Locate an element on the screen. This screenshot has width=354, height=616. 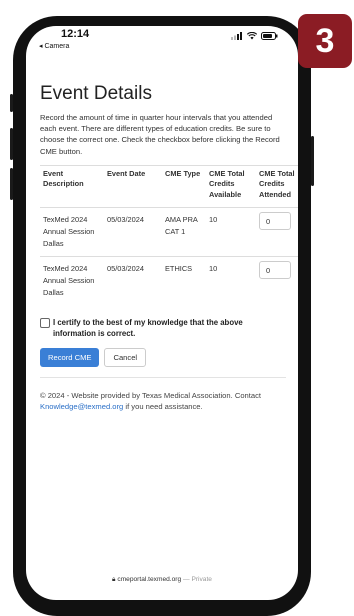
private-label: — Private is located at coordinates (197, 579).